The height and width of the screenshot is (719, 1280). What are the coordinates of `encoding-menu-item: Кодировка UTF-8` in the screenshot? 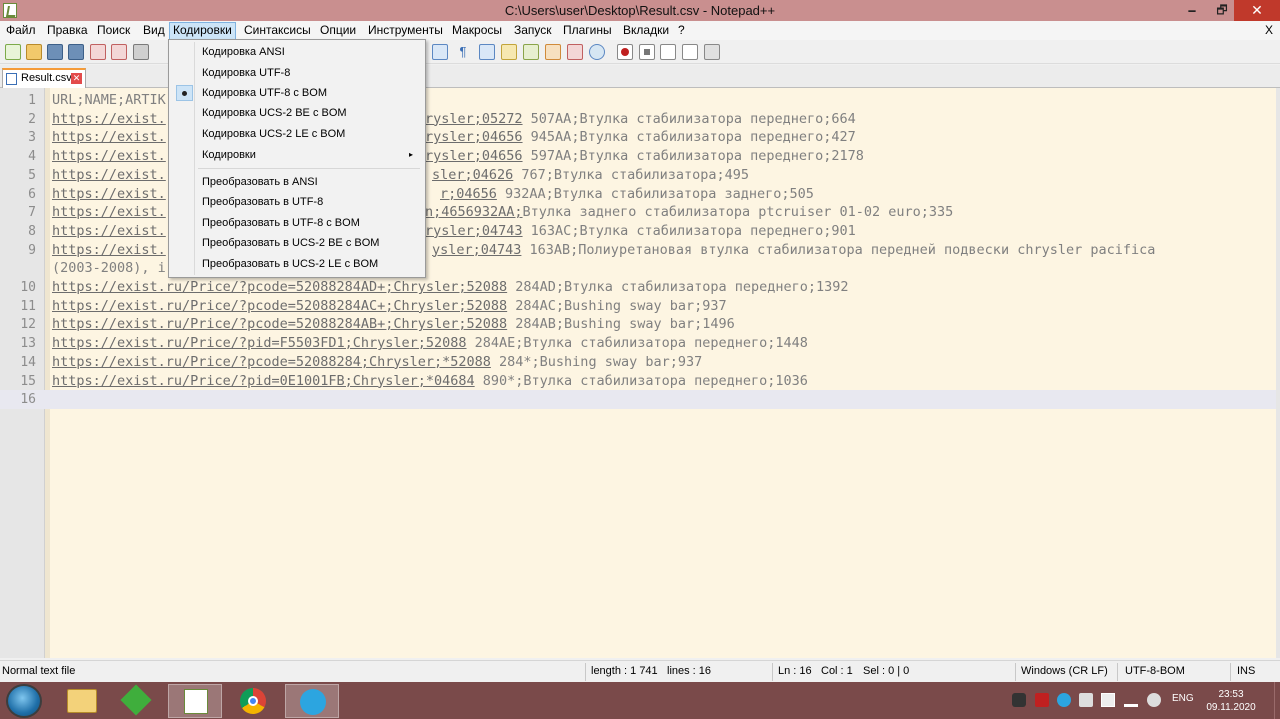 It's located at (297, 73).